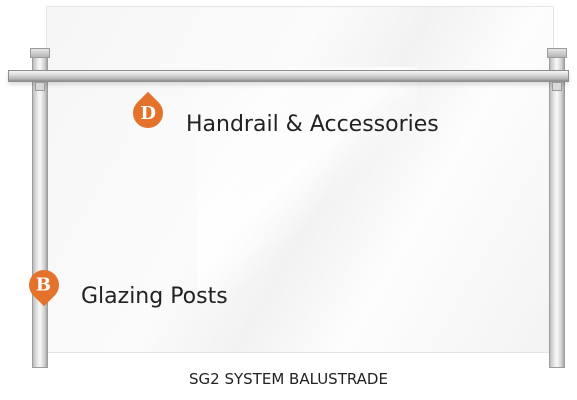  Describe the element at coordinates (40, 53) in the screenshot. I see `post-cap-left` at that location.